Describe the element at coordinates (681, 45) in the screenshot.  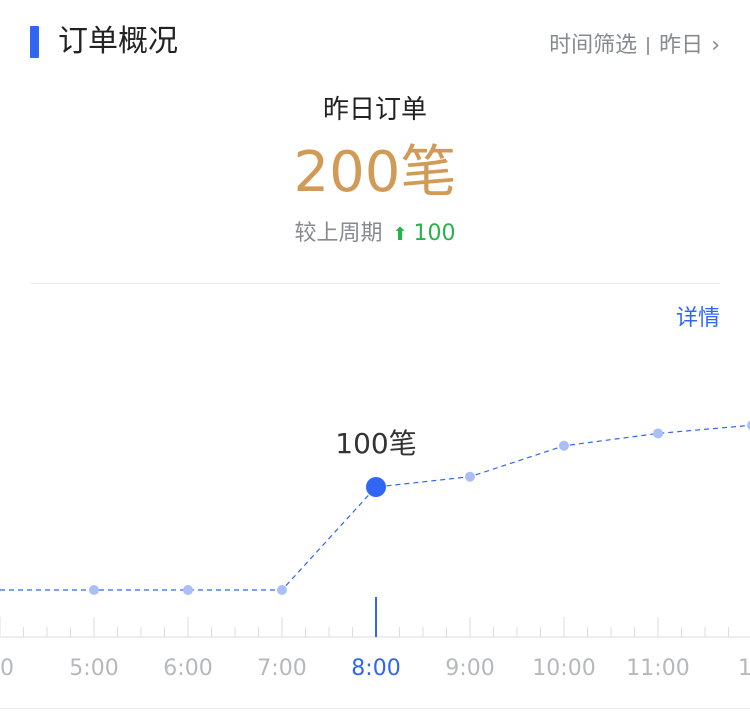
I see `time-filter-value: 昨日` at that location.